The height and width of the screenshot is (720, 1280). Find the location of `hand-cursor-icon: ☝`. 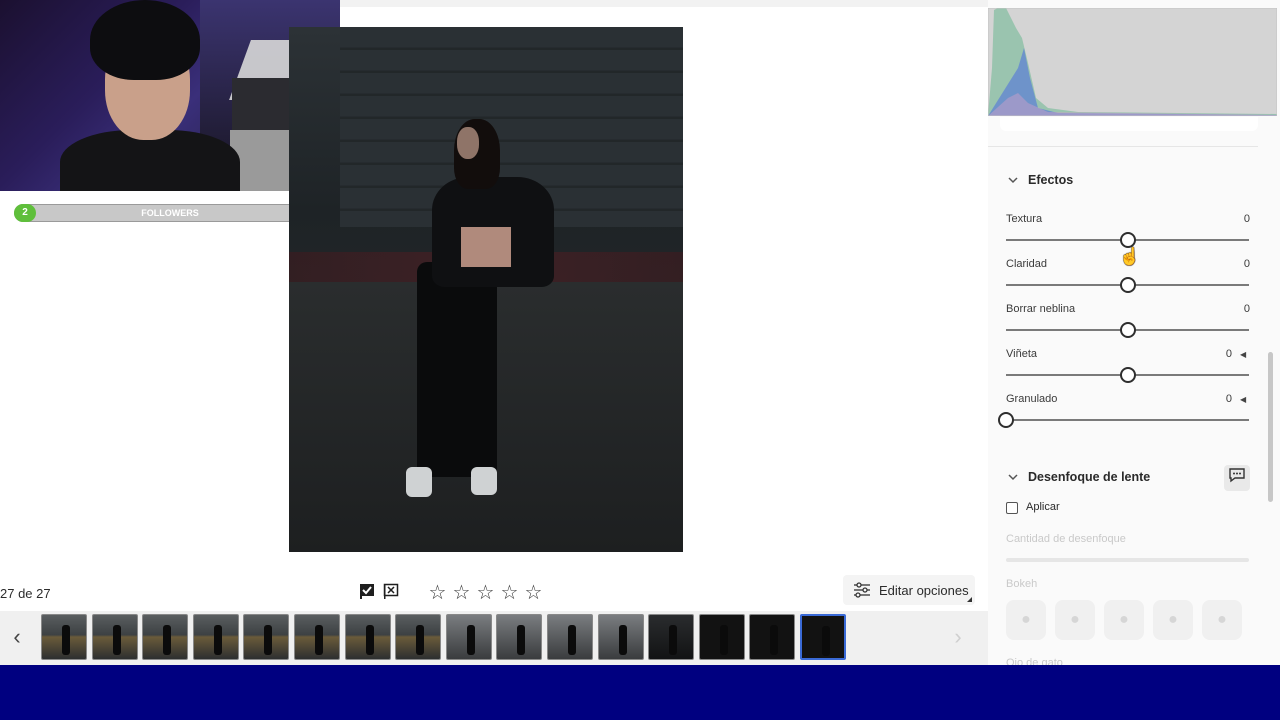

hand-cursor-icon: ☝ is located at coordinates (1130, 256).